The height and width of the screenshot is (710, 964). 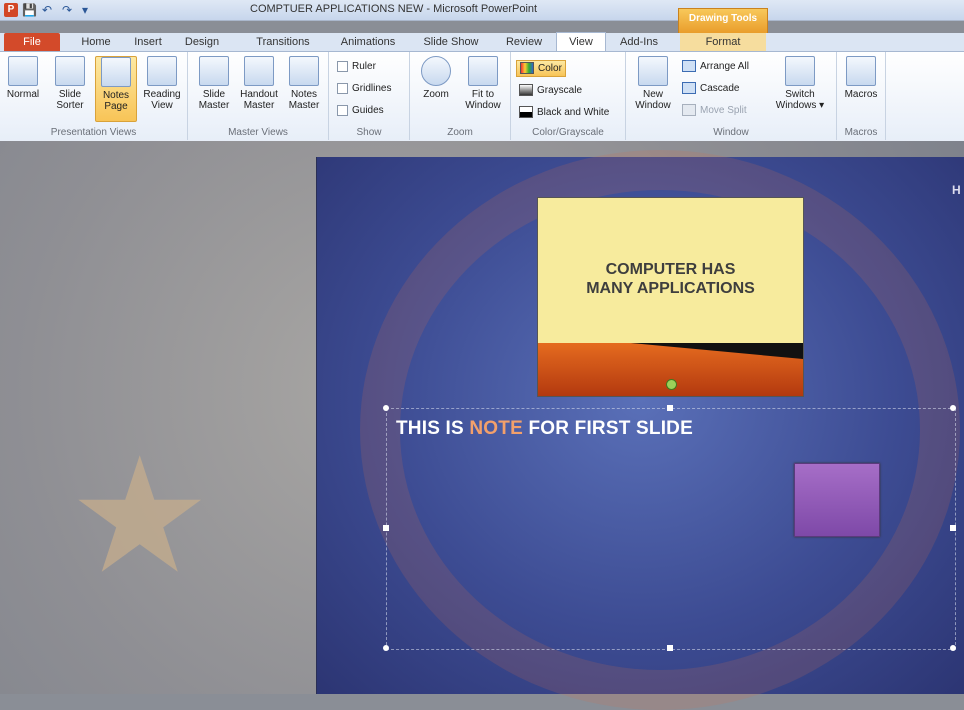 I want to click on tab-review: Review, so click(x=524, y=42).